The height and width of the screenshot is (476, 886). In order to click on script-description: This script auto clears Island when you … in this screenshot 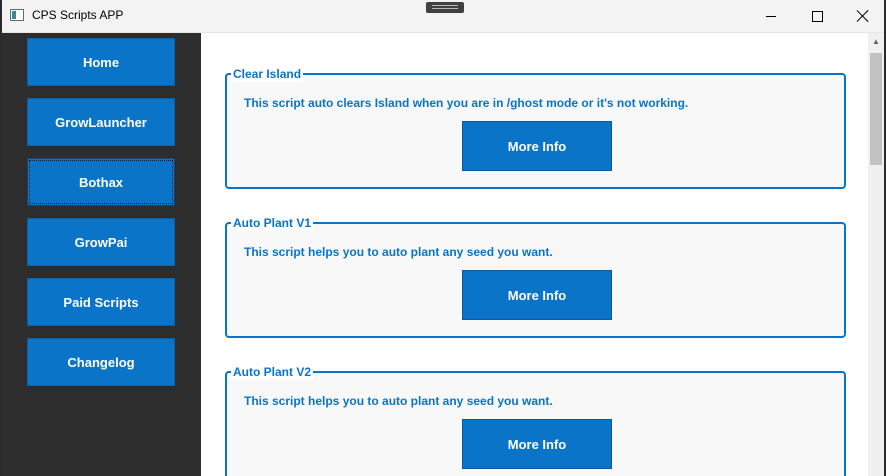, I will do `click(466, 103)`.